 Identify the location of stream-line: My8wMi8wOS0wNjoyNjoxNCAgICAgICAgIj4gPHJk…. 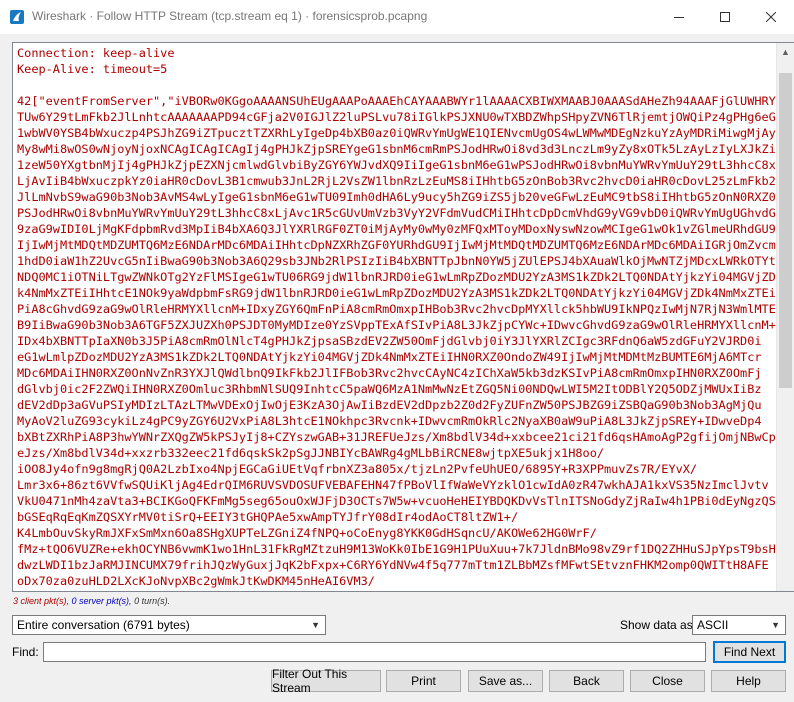
(400, 149).